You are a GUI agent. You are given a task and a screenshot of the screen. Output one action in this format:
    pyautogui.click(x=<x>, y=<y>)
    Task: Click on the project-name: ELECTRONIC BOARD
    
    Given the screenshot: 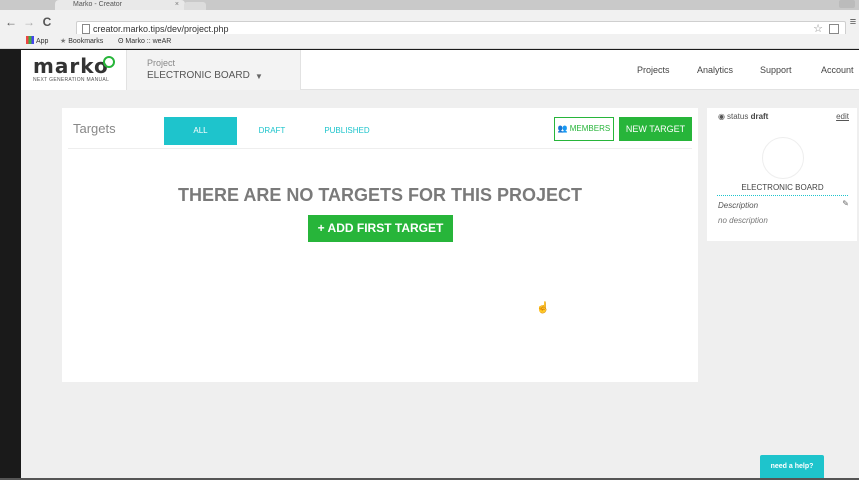 What is the action you would take?
    pyautogui.click(x=198, y=75)
    